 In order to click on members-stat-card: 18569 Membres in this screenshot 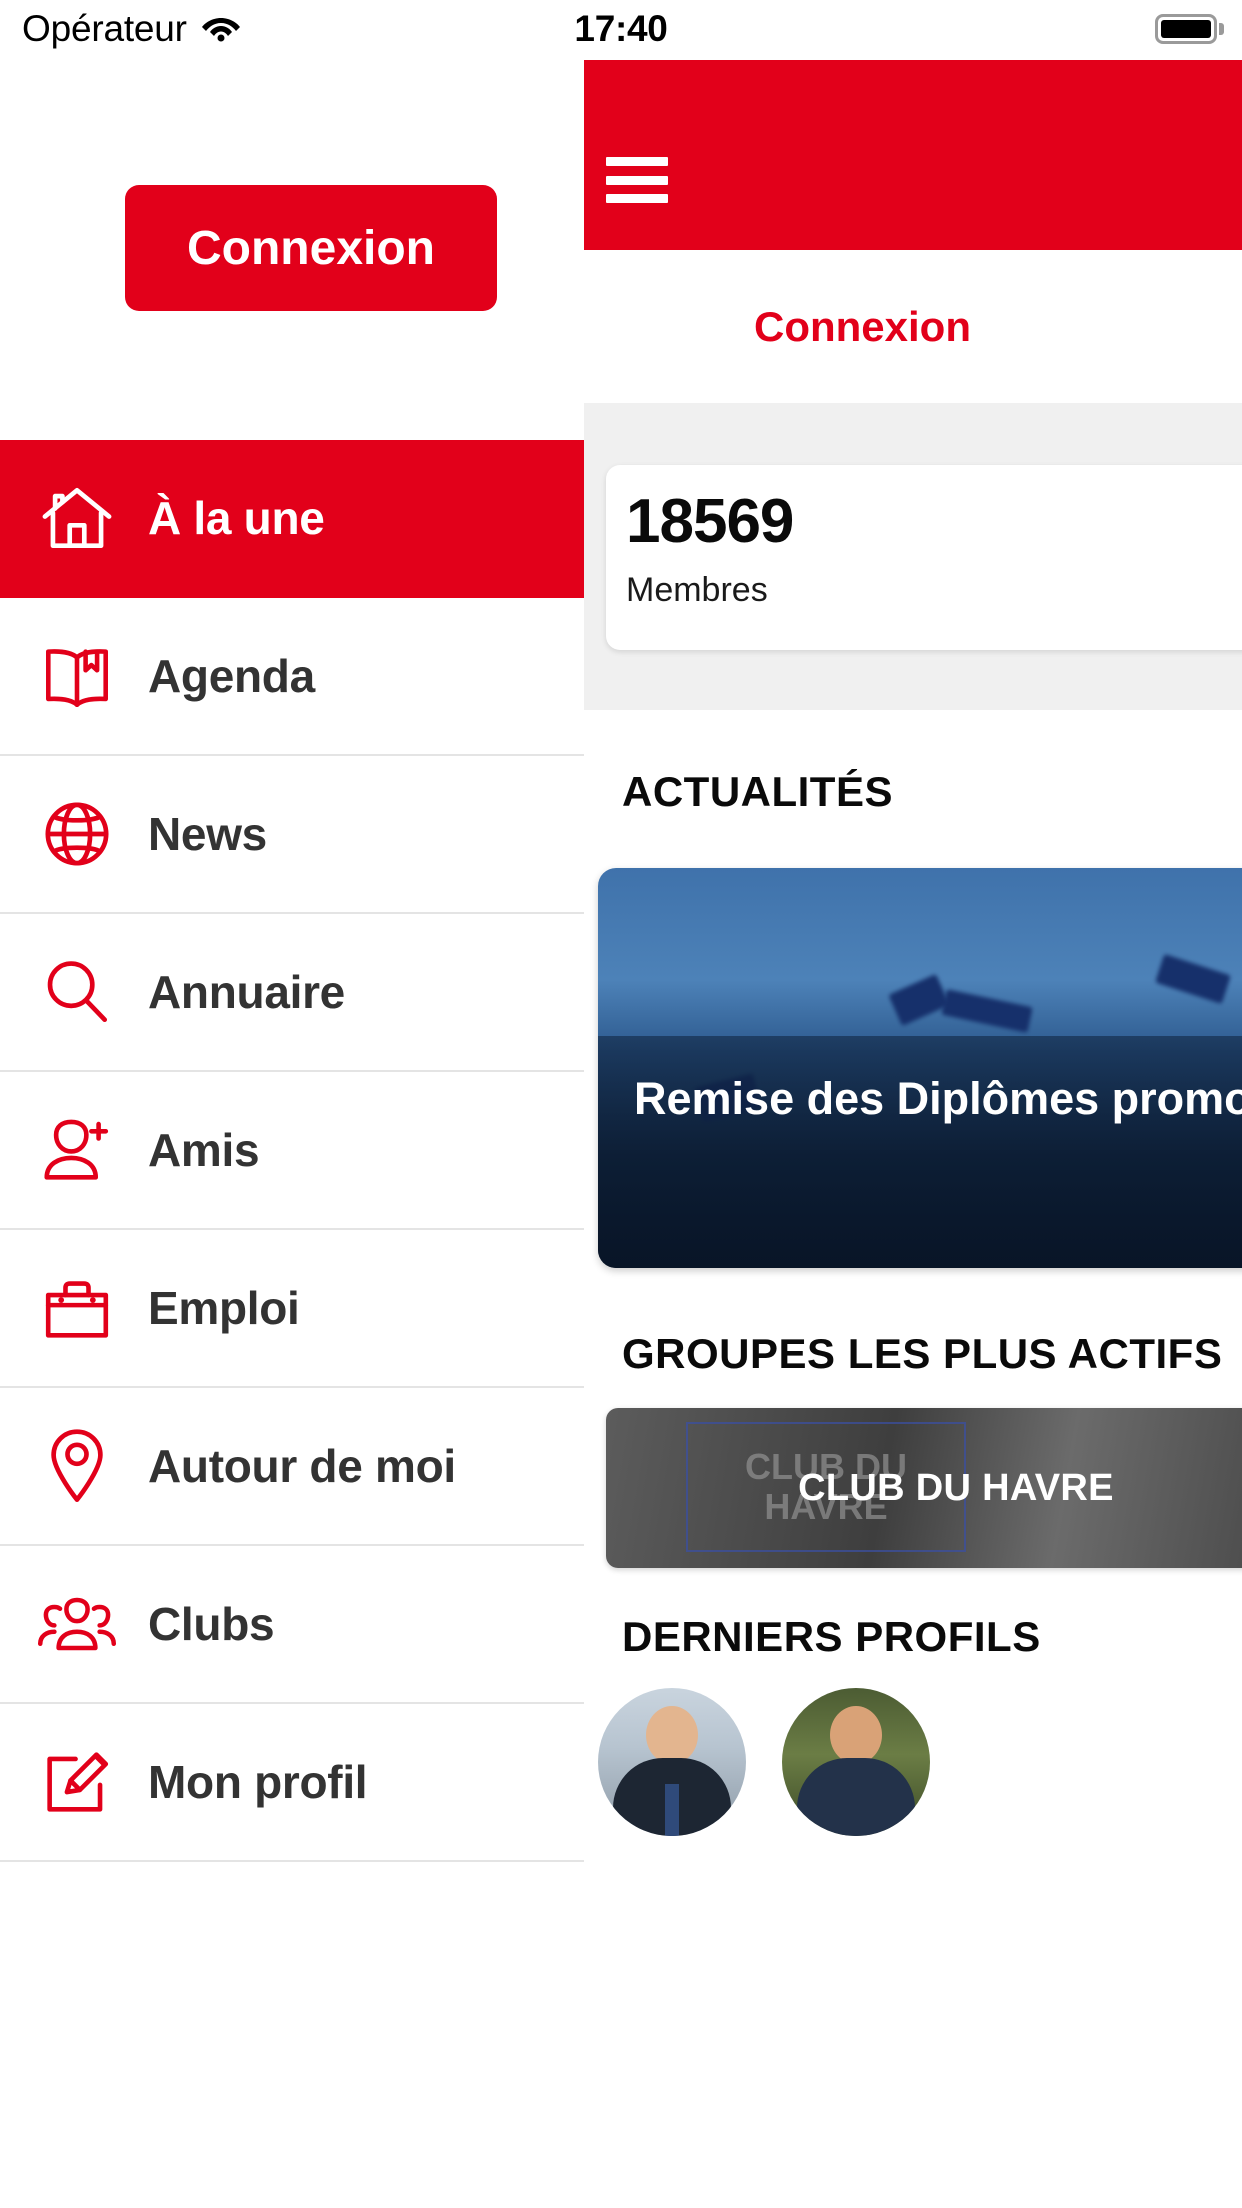, I will do `click(924, 557)`.